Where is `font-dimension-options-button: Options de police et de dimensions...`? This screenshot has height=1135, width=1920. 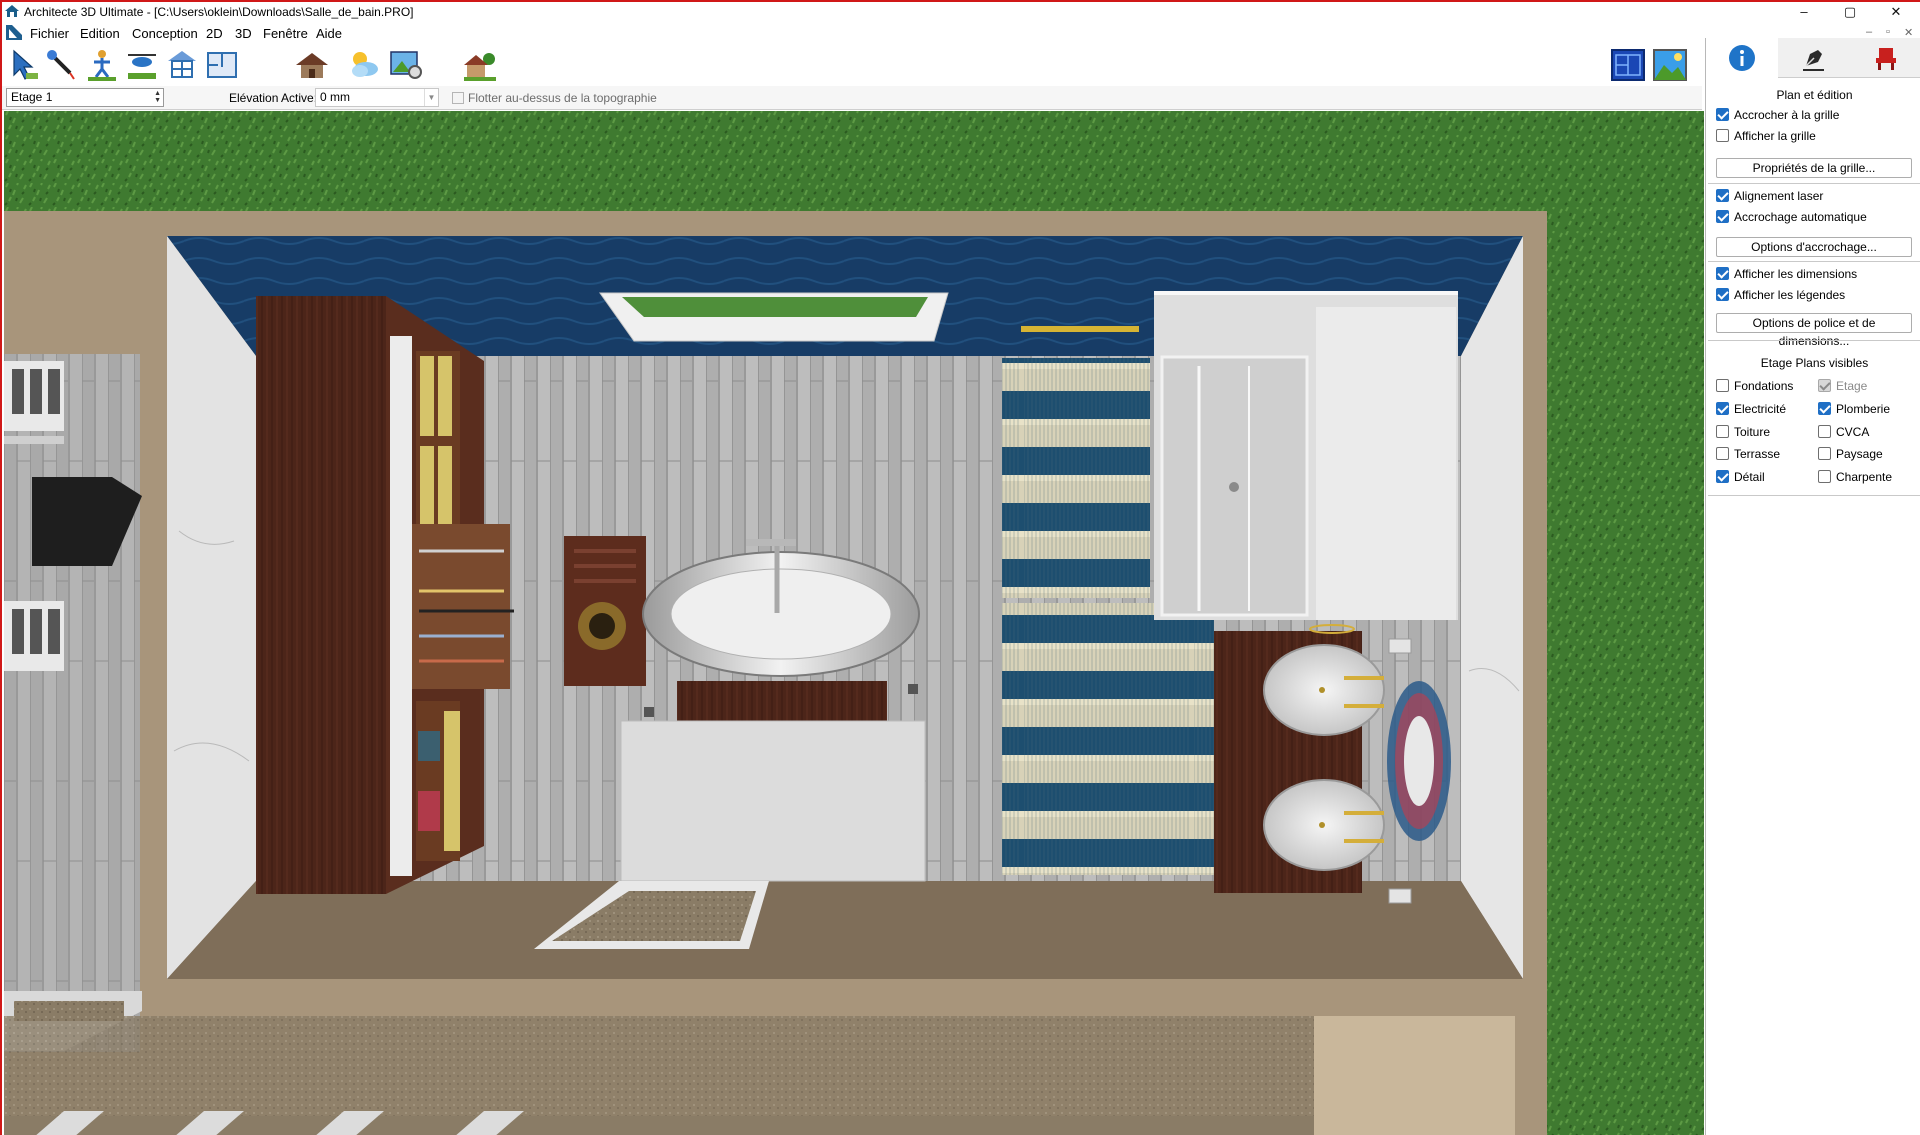
font-dimension-options-button: Options de police et de dimensions... is located at coordinates (1814, 330).